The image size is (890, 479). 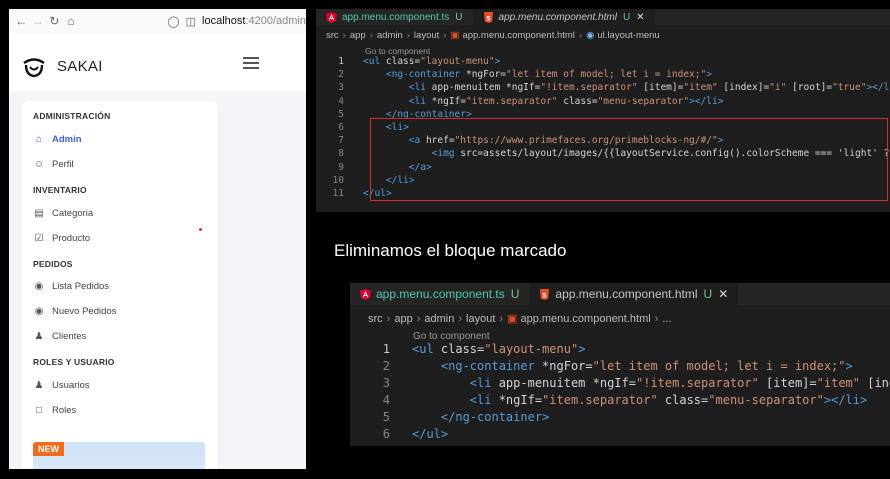 What do you see at coordinates (59, 336) in the screenshot?
I see `sidebar-item-clientes: ♟ Clientes` at bounding box center [59, 336].